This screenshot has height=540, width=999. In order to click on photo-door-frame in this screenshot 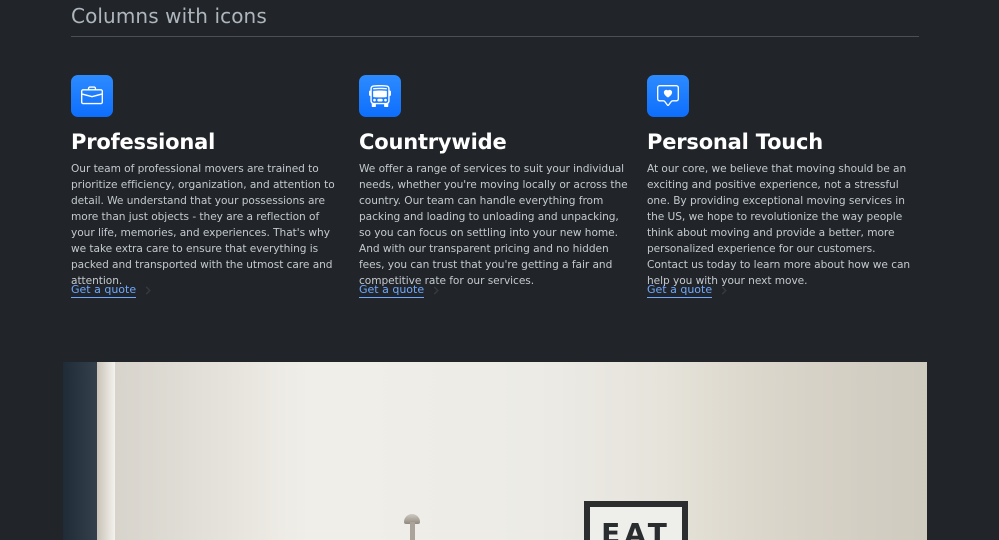, I will do `click(106, 451)`.